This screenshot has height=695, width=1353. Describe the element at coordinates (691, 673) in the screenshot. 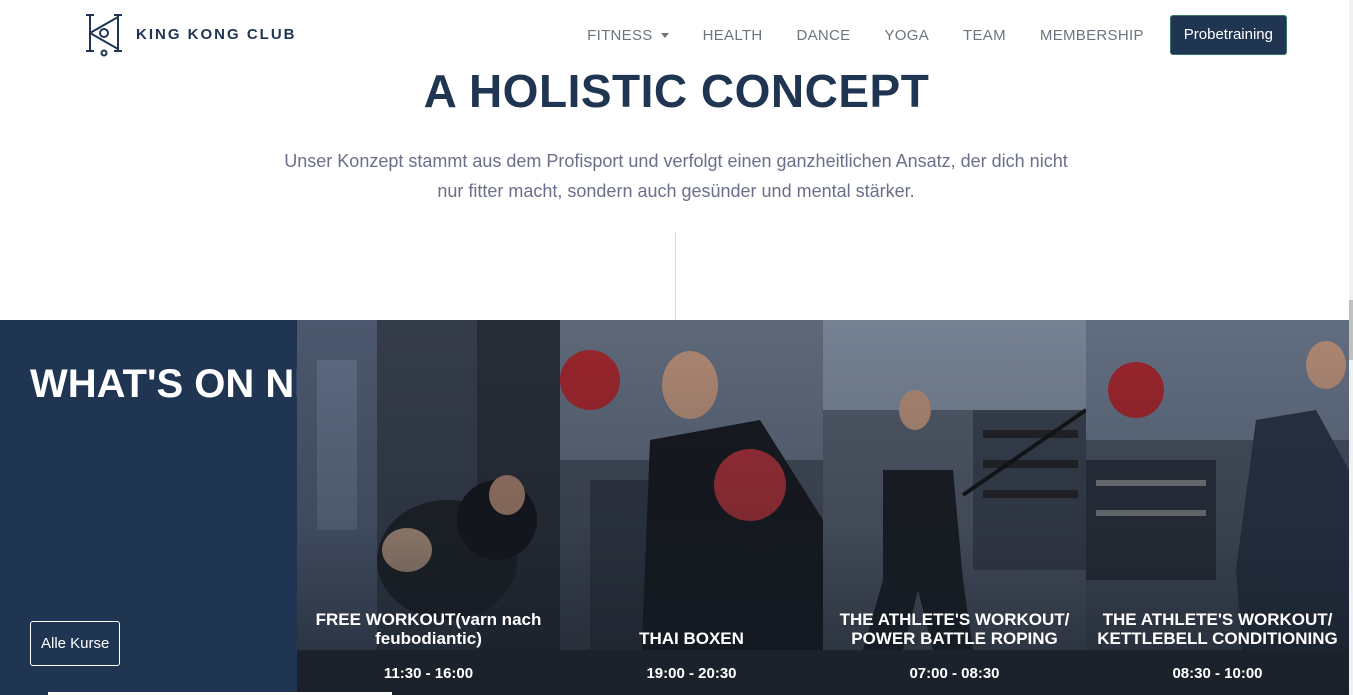

I see `course-time: 19:00 - 20:30` at that location.